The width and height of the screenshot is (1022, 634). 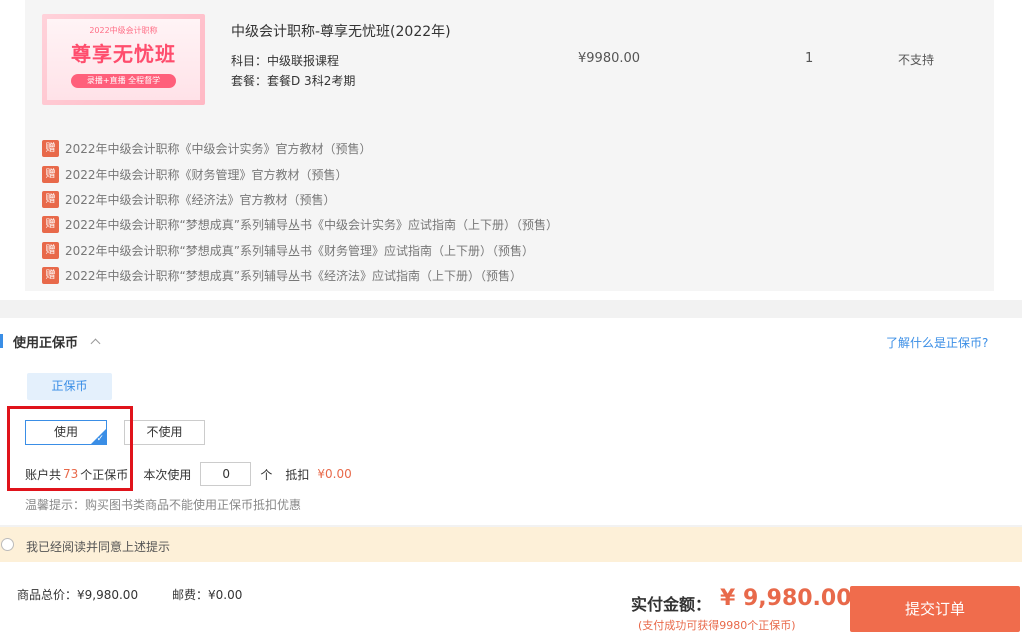 What do you see at coordinates (937, 342) in the screenshot?
I see `coin-help-link: 了解什么是正保币?` at bounding box center [937, 342].